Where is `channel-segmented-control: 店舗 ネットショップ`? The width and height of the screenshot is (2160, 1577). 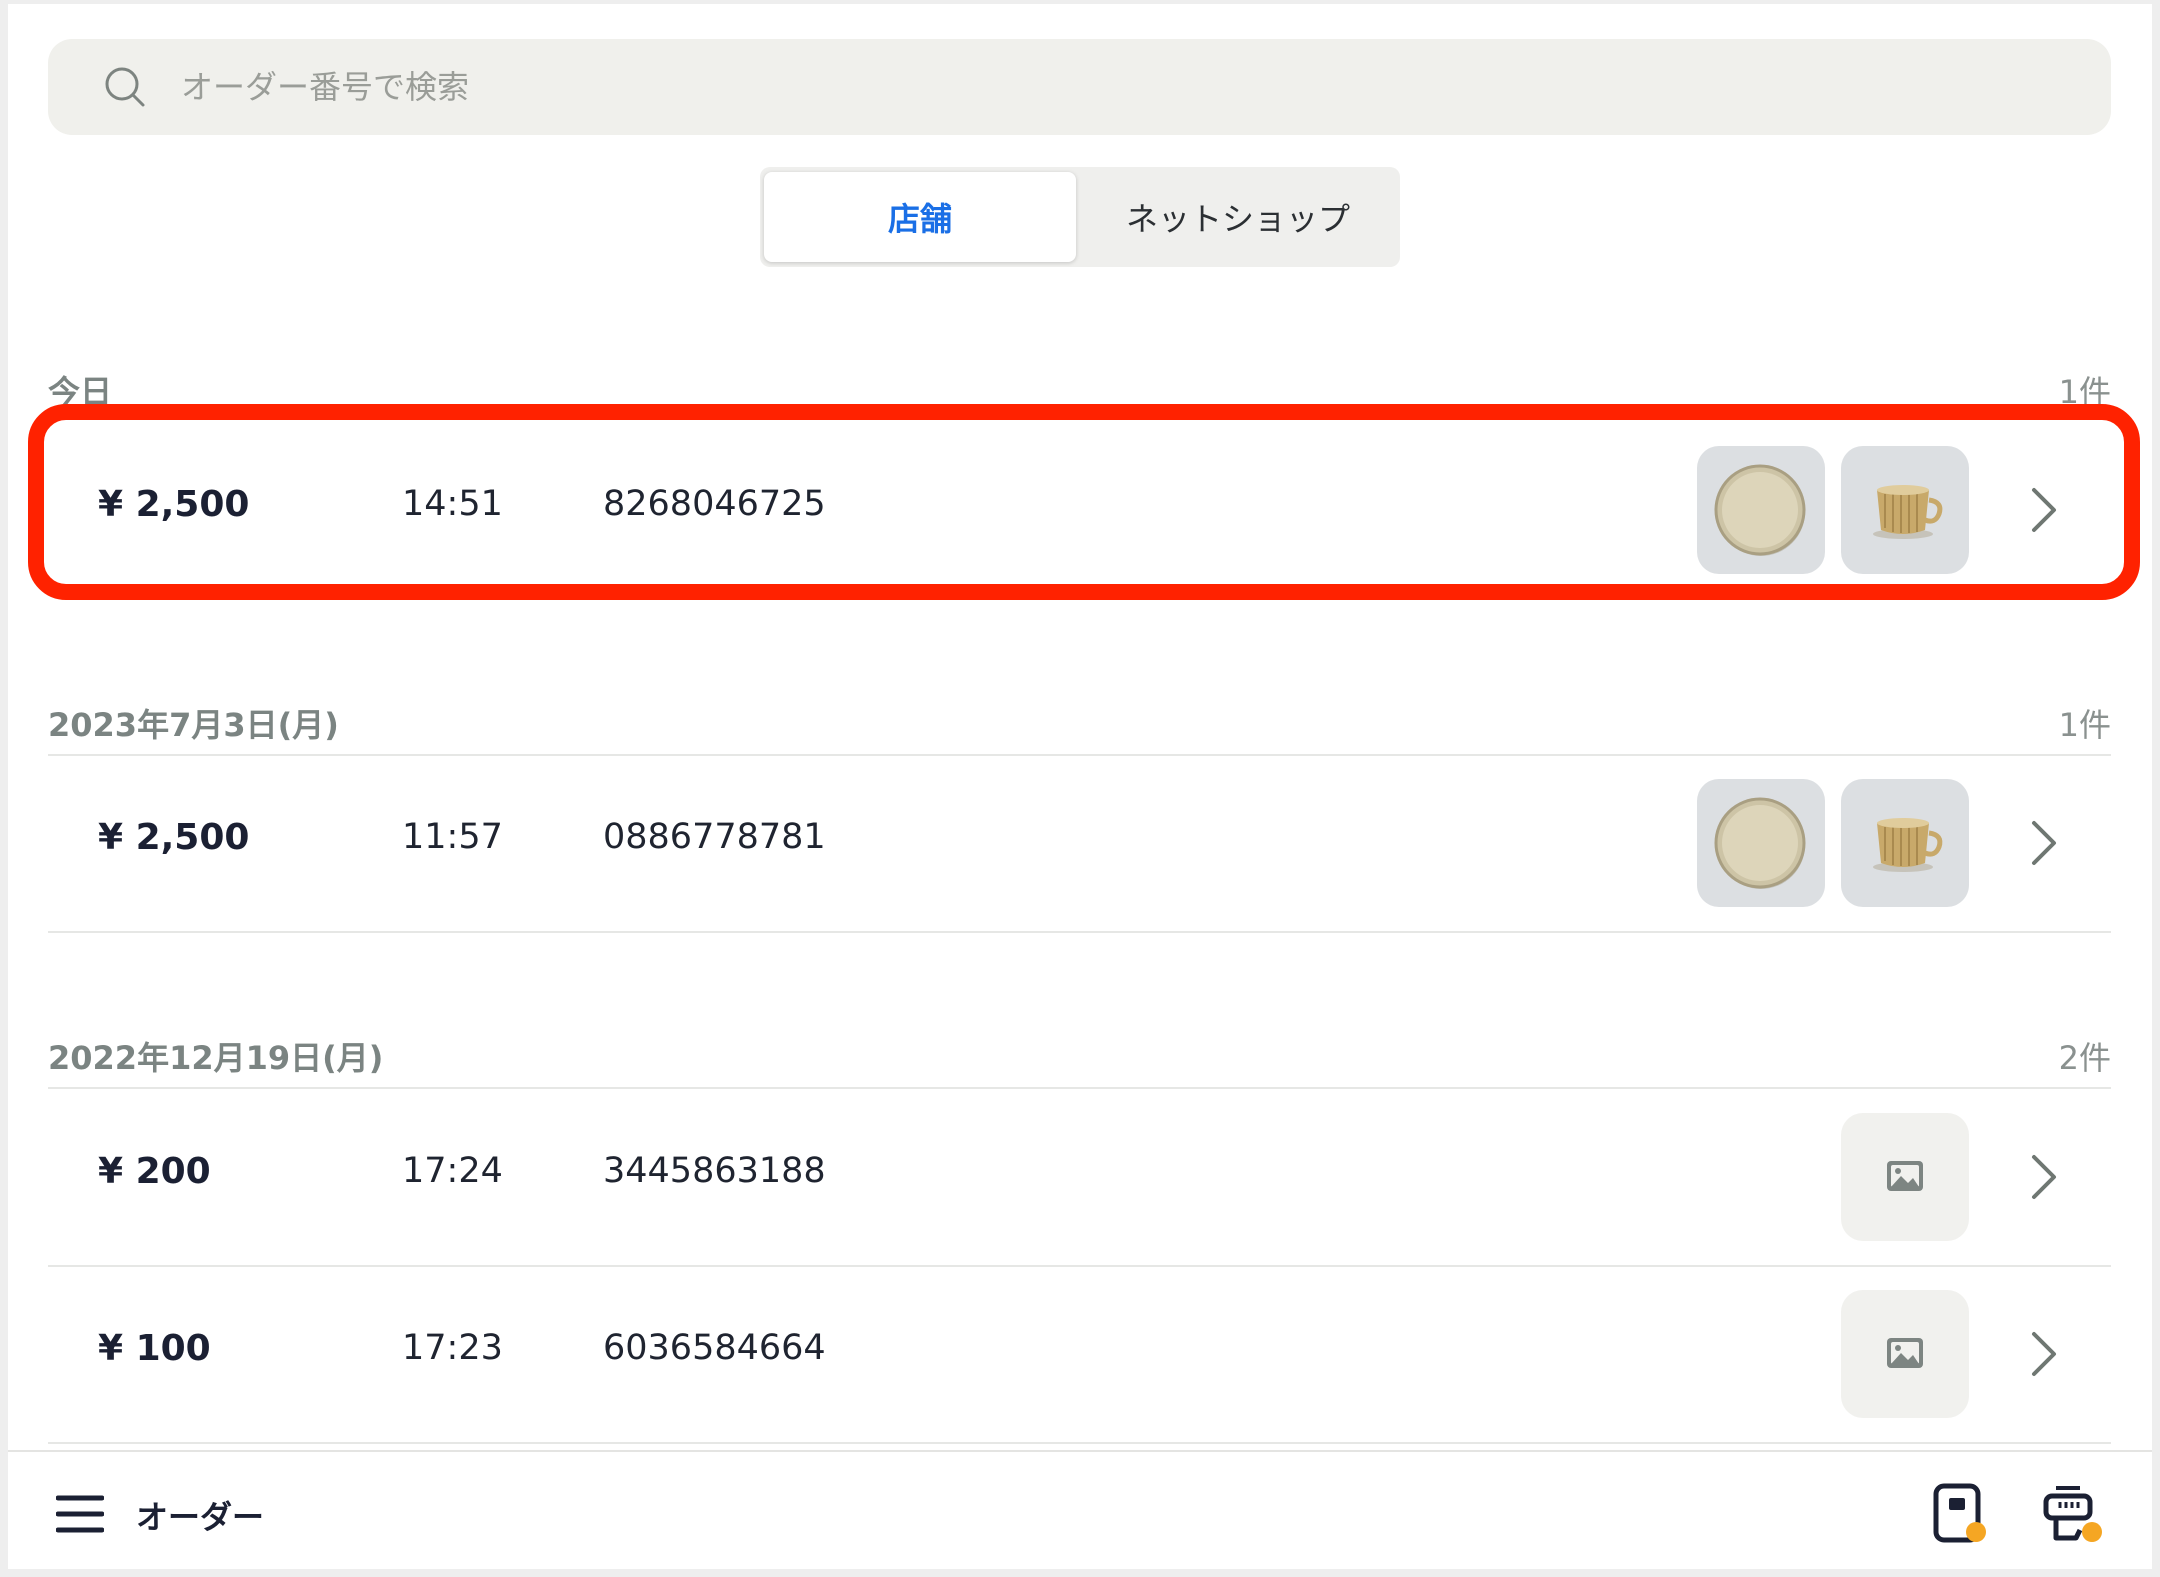
channel-segmented-control: 店舗 ネットショップ is located at coordinates (1080, 217).